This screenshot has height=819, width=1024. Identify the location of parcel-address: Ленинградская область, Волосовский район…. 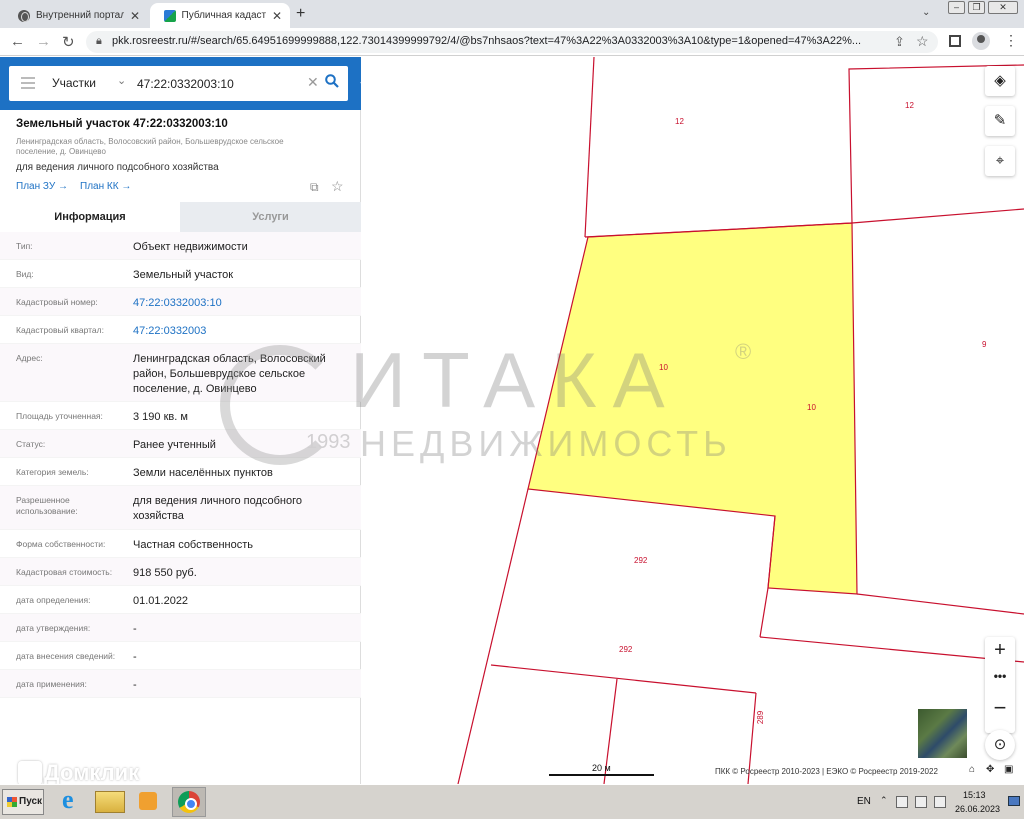
(150, 146).